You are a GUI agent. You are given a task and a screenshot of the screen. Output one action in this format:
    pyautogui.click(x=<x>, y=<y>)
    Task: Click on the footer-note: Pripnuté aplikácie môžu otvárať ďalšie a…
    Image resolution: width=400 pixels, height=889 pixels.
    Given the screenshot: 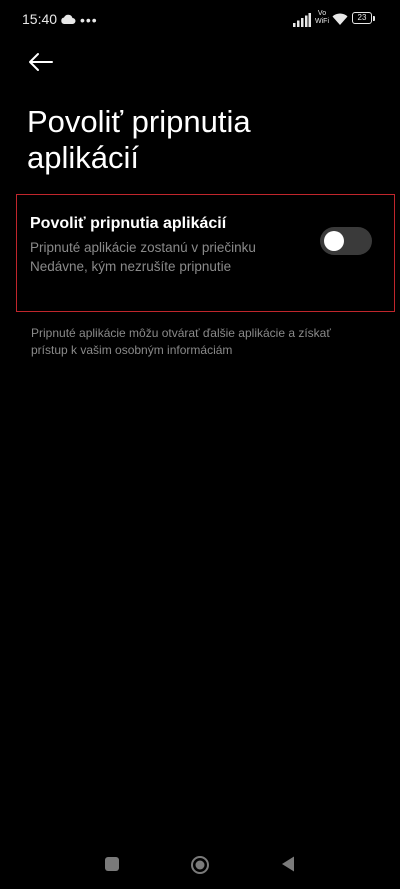 What is the action you would take?
    pyautogui.click(x=181, y=341)
    